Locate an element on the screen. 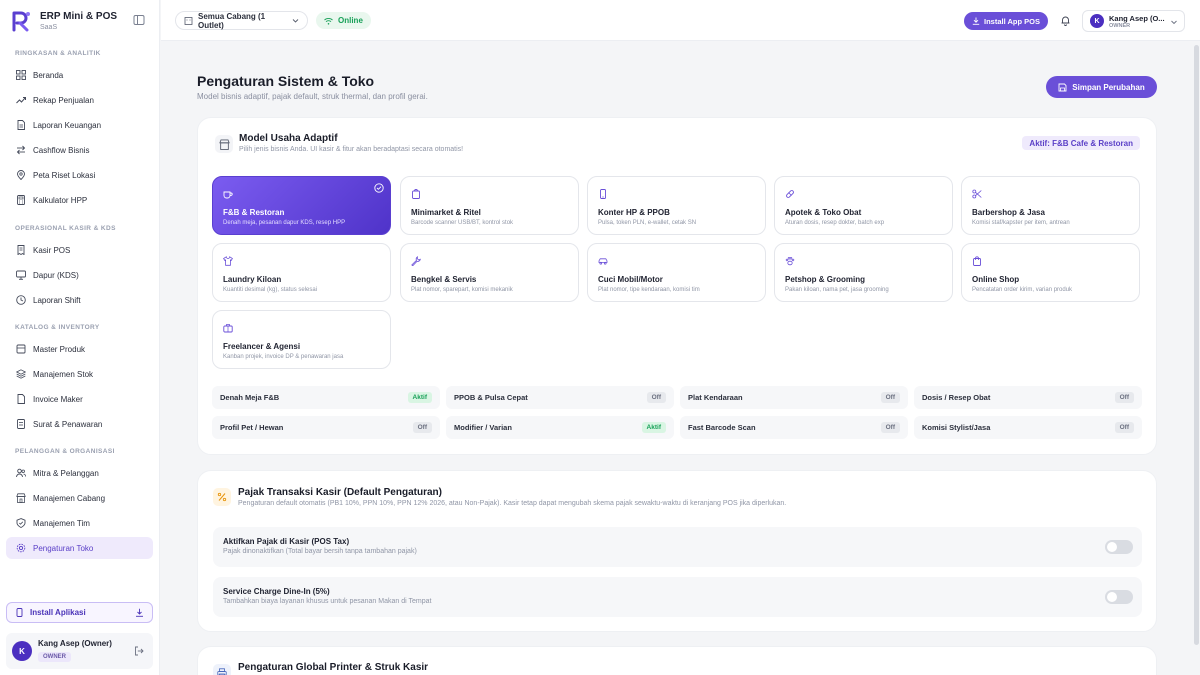 This screenshot has width=1200, height=675. branch-selector: Semua Cabang (1 Outlet) is located at coordinates (241, 20).